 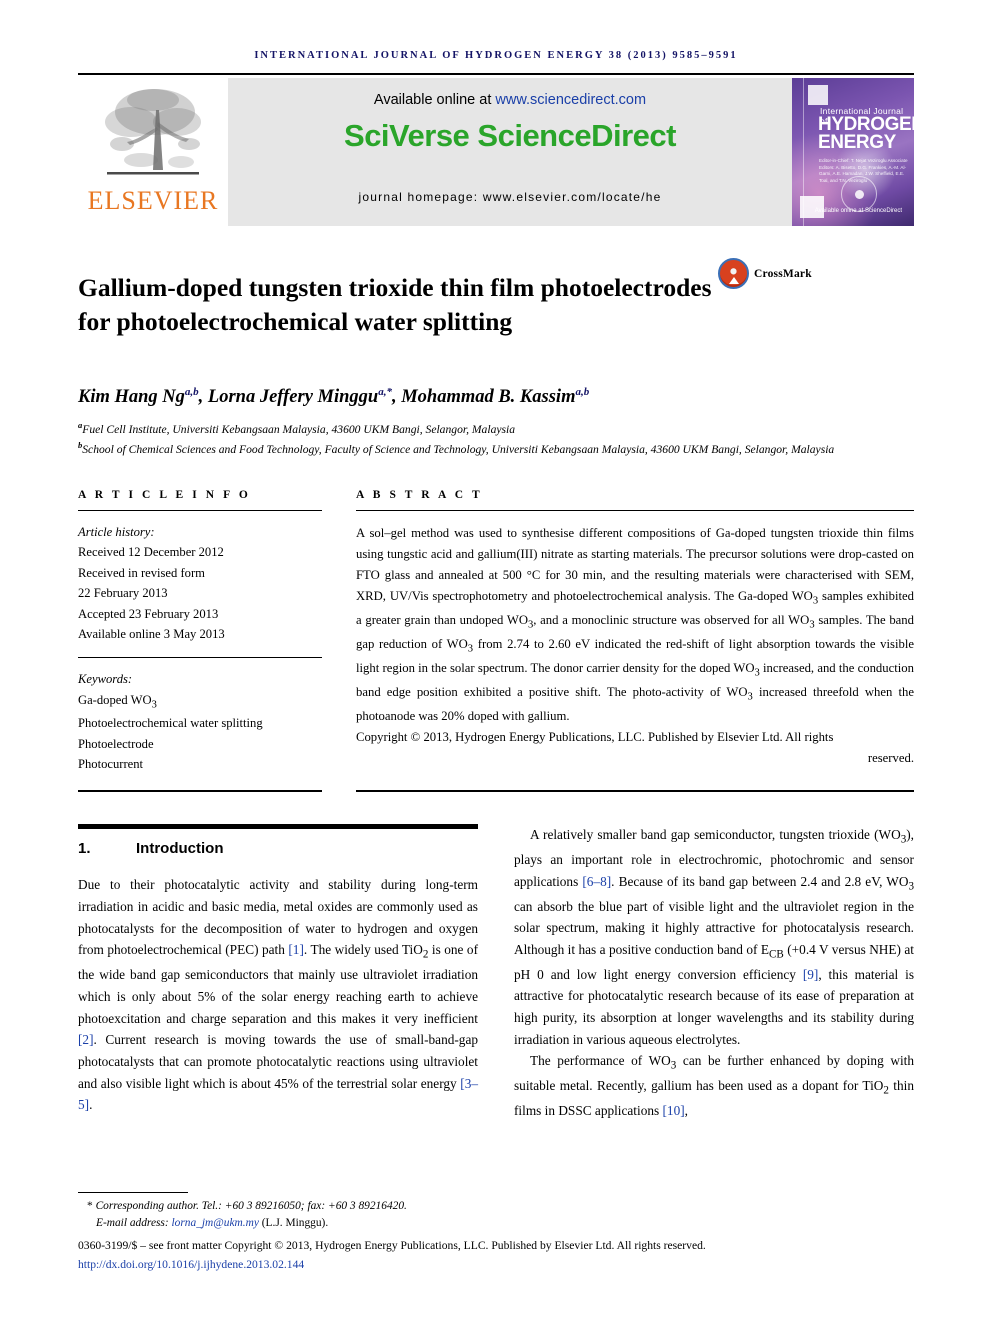 What do you see at coordinates (200, 511) in the screenshot?
I see `article-info-rule` at bounding box center [200, 511].